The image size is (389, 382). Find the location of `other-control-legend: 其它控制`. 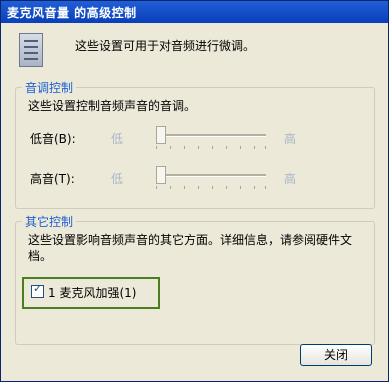

other-control-legend: 其它控制 is located at coordinates (49, 221).